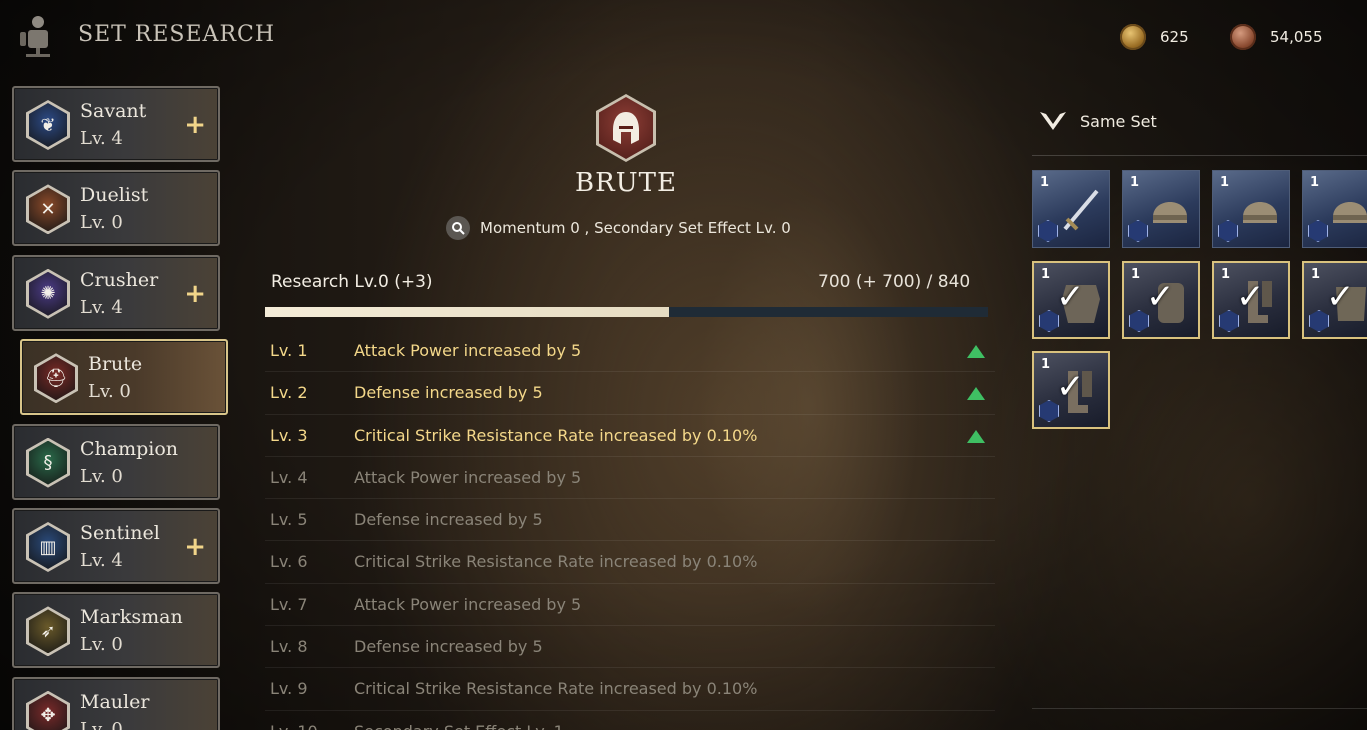 This screenshot has height=730, width=1367. I want to click on level-row: Lv. 4 Attack Power increased by 5, so click(630, 478).